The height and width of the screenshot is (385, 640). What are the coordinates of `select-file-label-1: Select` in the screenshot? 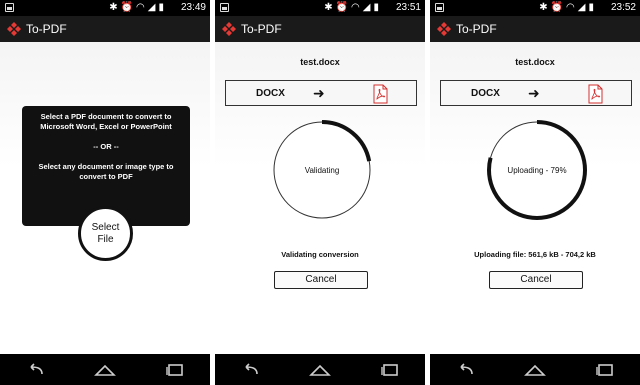 It's located at (105, 227).